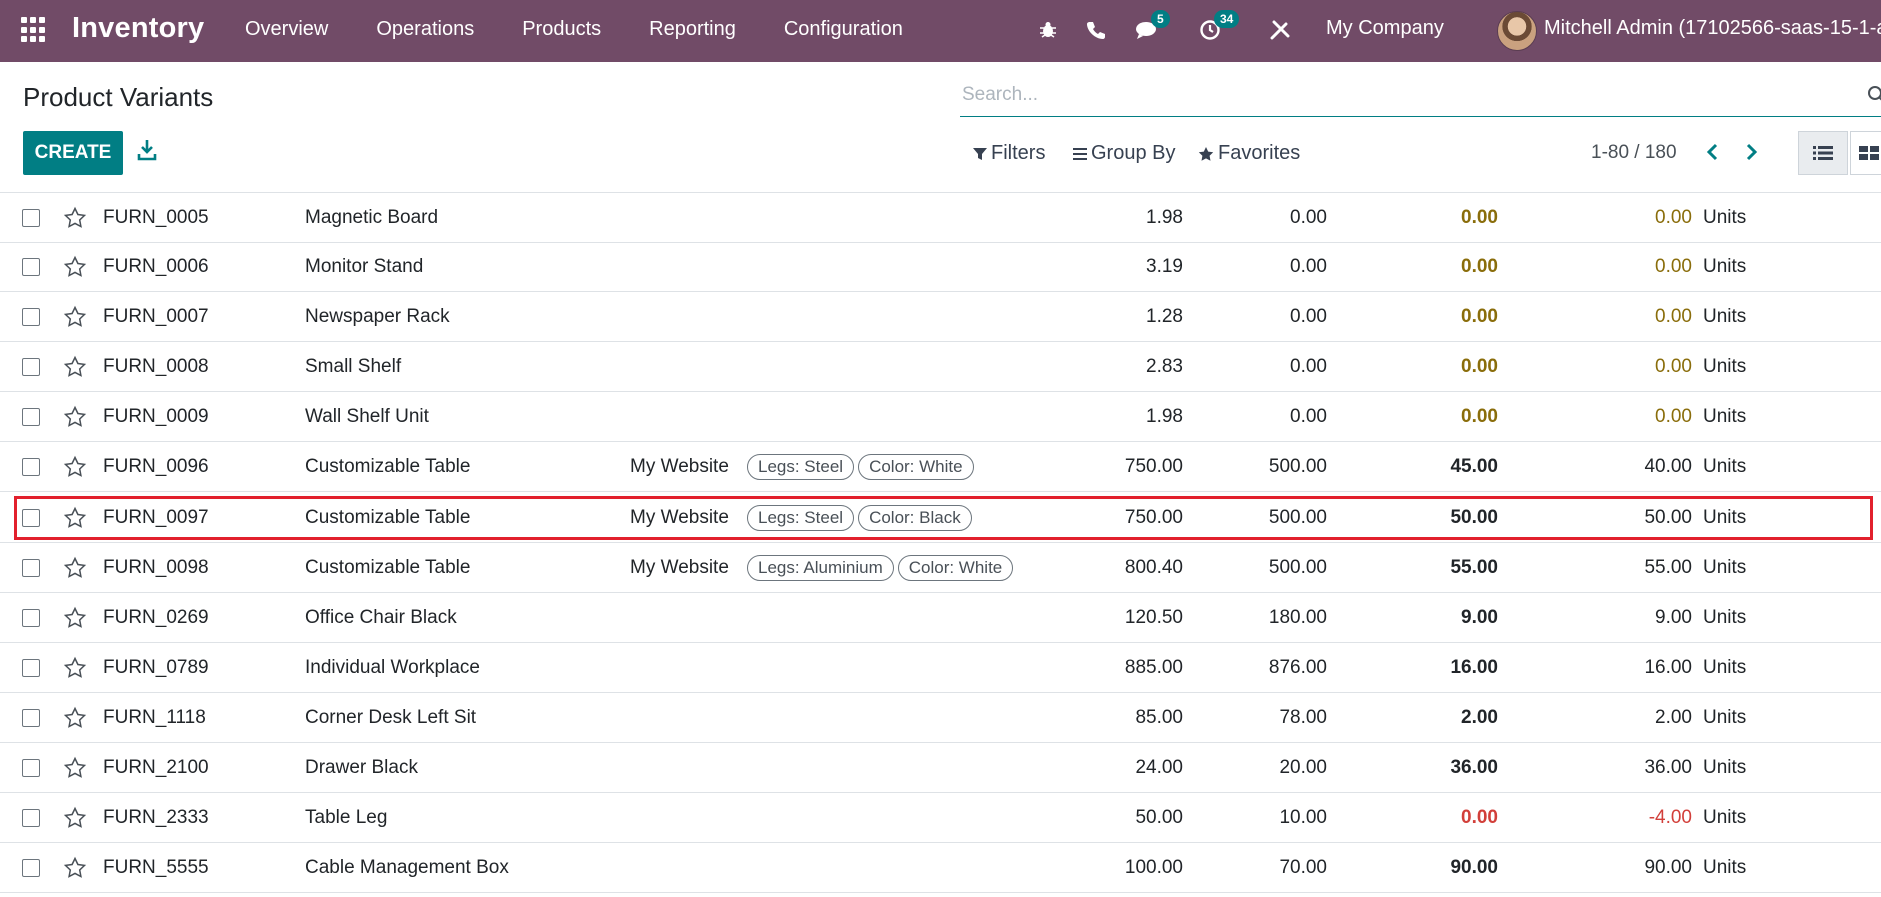  I want to click on phone-icon, so click(1096, 30).